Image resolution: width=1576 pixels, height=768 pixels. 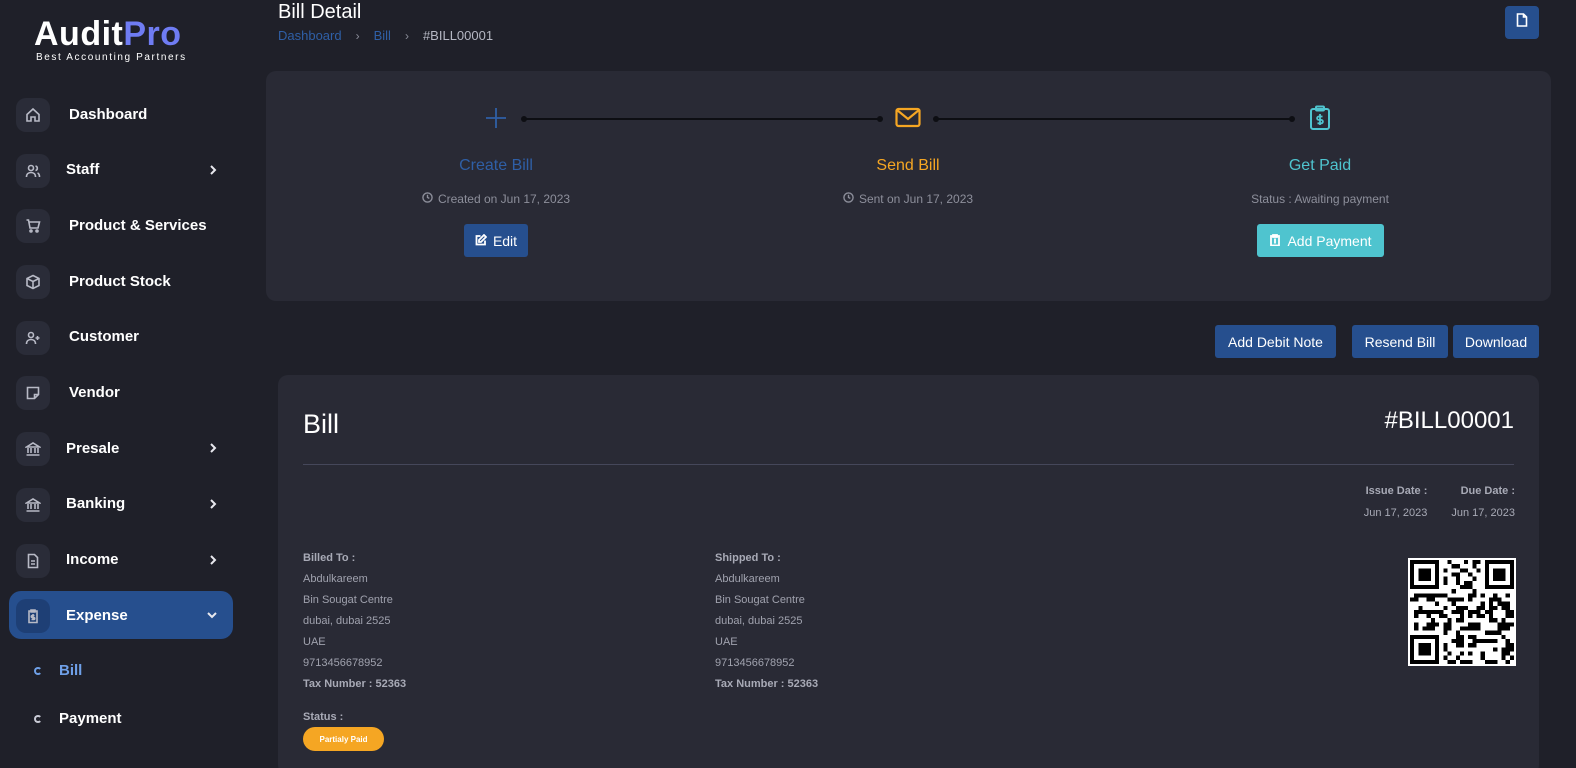 What do you see at coordinates (348, 600) in the screenshot?
I see `billed-to-line: Bin Sougat Centre` at bounding box center [348, 600].